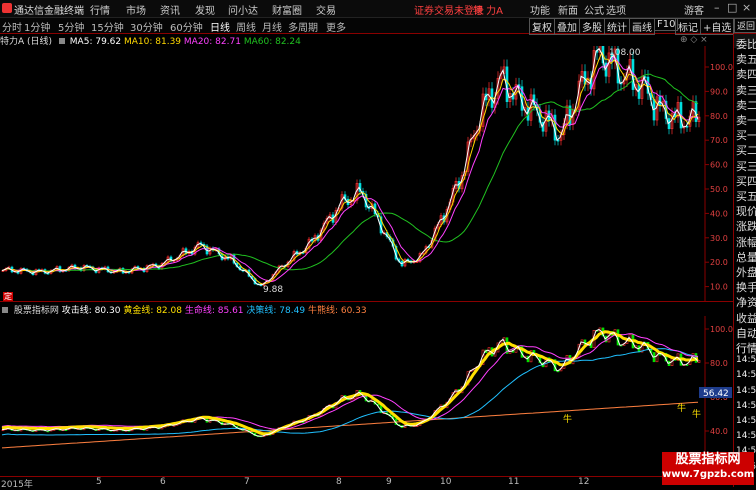  Describe the element at coordinates (214, 311) in the screenshot. I see `life-line-label: 生命线: 85.61` at that location.